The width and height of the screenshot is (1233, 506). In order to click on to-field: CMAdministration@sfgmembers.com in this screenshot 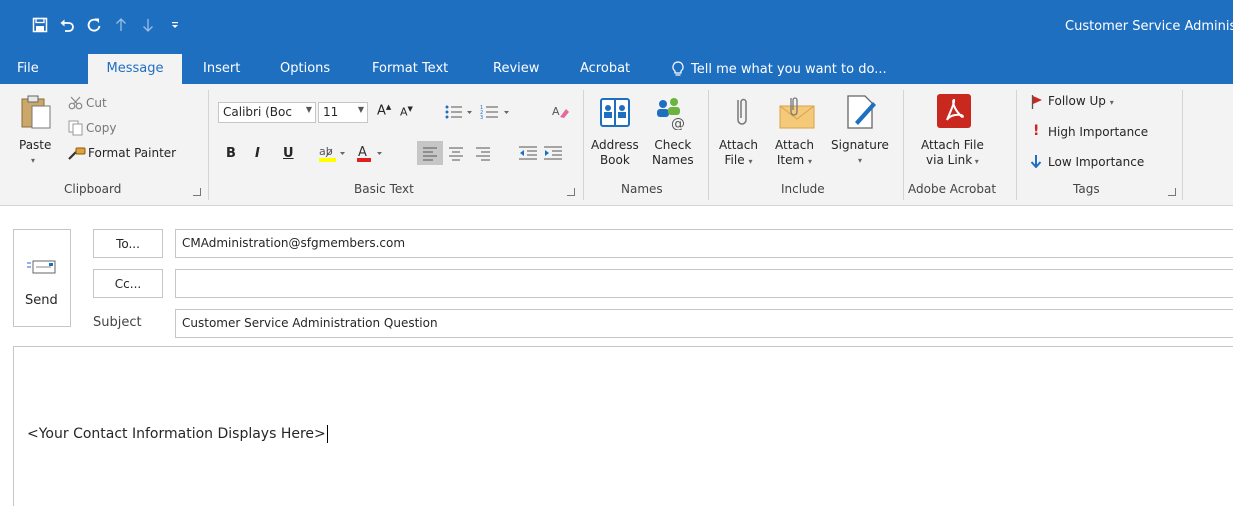, I will do `click(704, 243)`.